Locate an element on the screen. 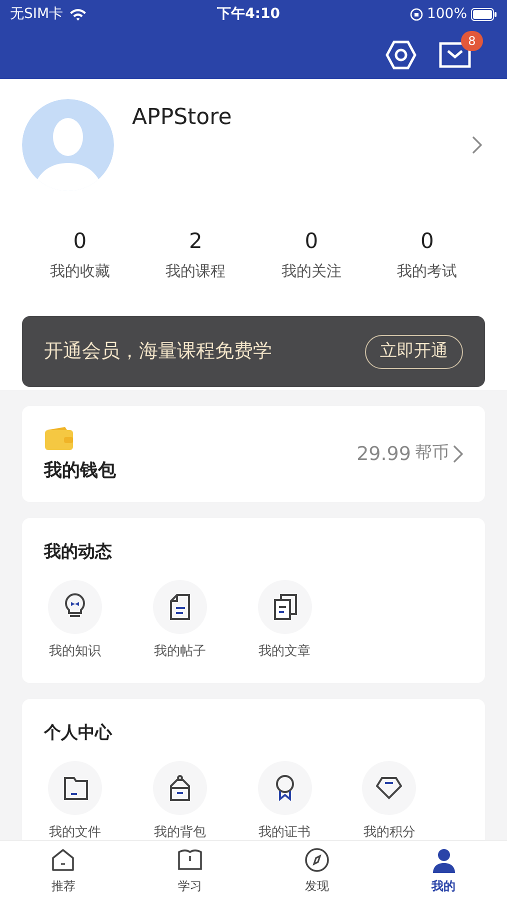 This screenshot has width=507, height=900. tab: 学习 is located at coordinates (190, 870).